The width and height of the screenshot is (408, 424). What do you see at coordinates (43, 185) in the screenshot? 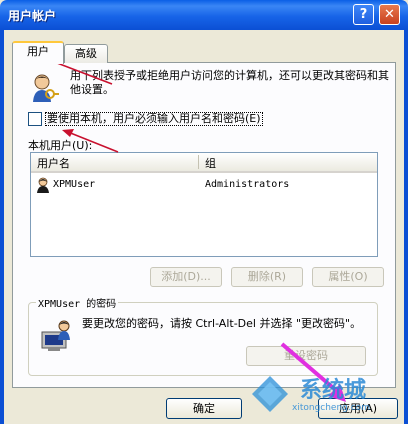
I see `user-icon` at bounding box center [43, 185].